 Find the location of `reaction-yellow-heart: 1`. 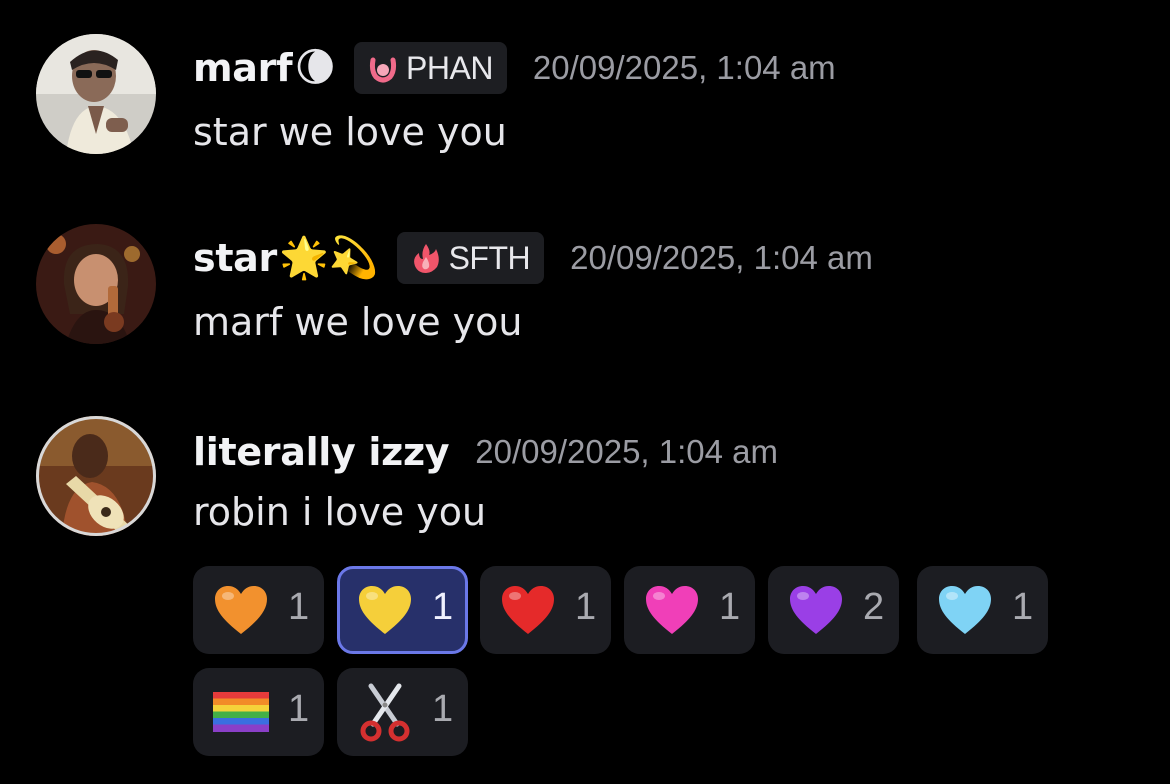

reaction-yellow-heart: 1 is located at coordinates (402, 610).